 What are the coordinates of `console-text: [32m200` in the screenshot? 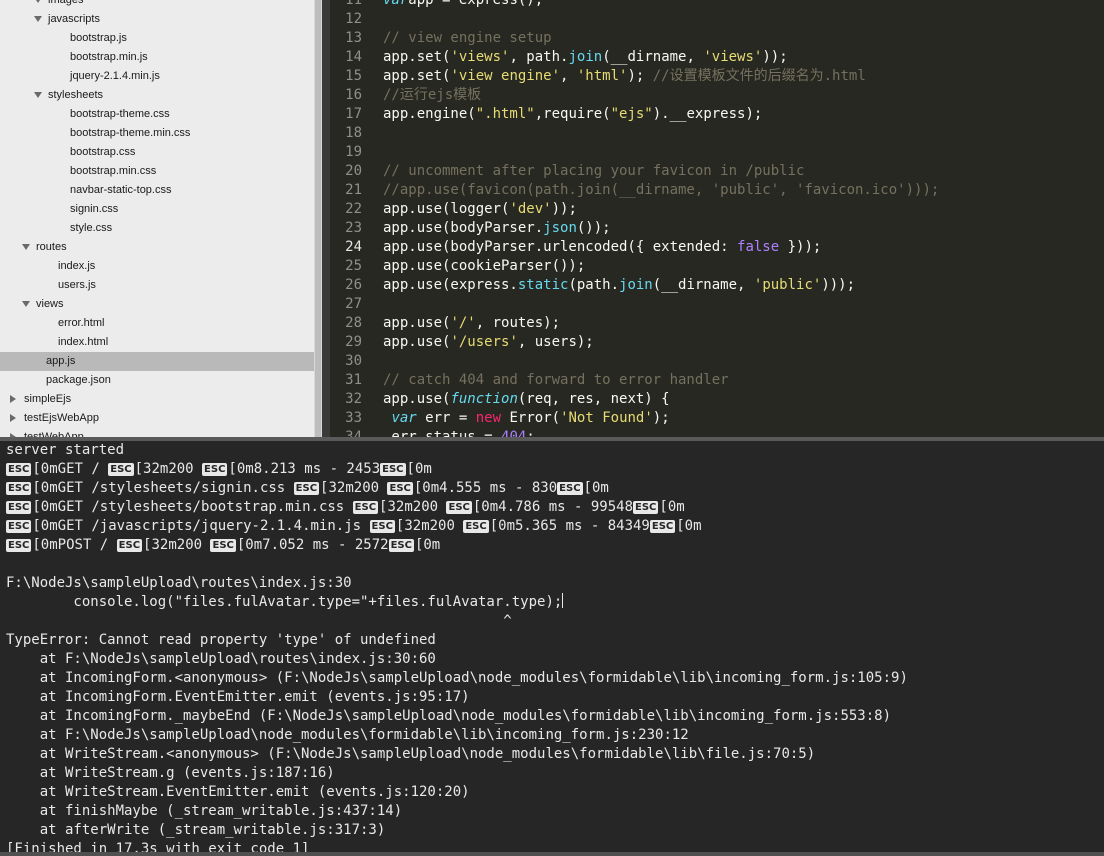 It's located at (429, 526).